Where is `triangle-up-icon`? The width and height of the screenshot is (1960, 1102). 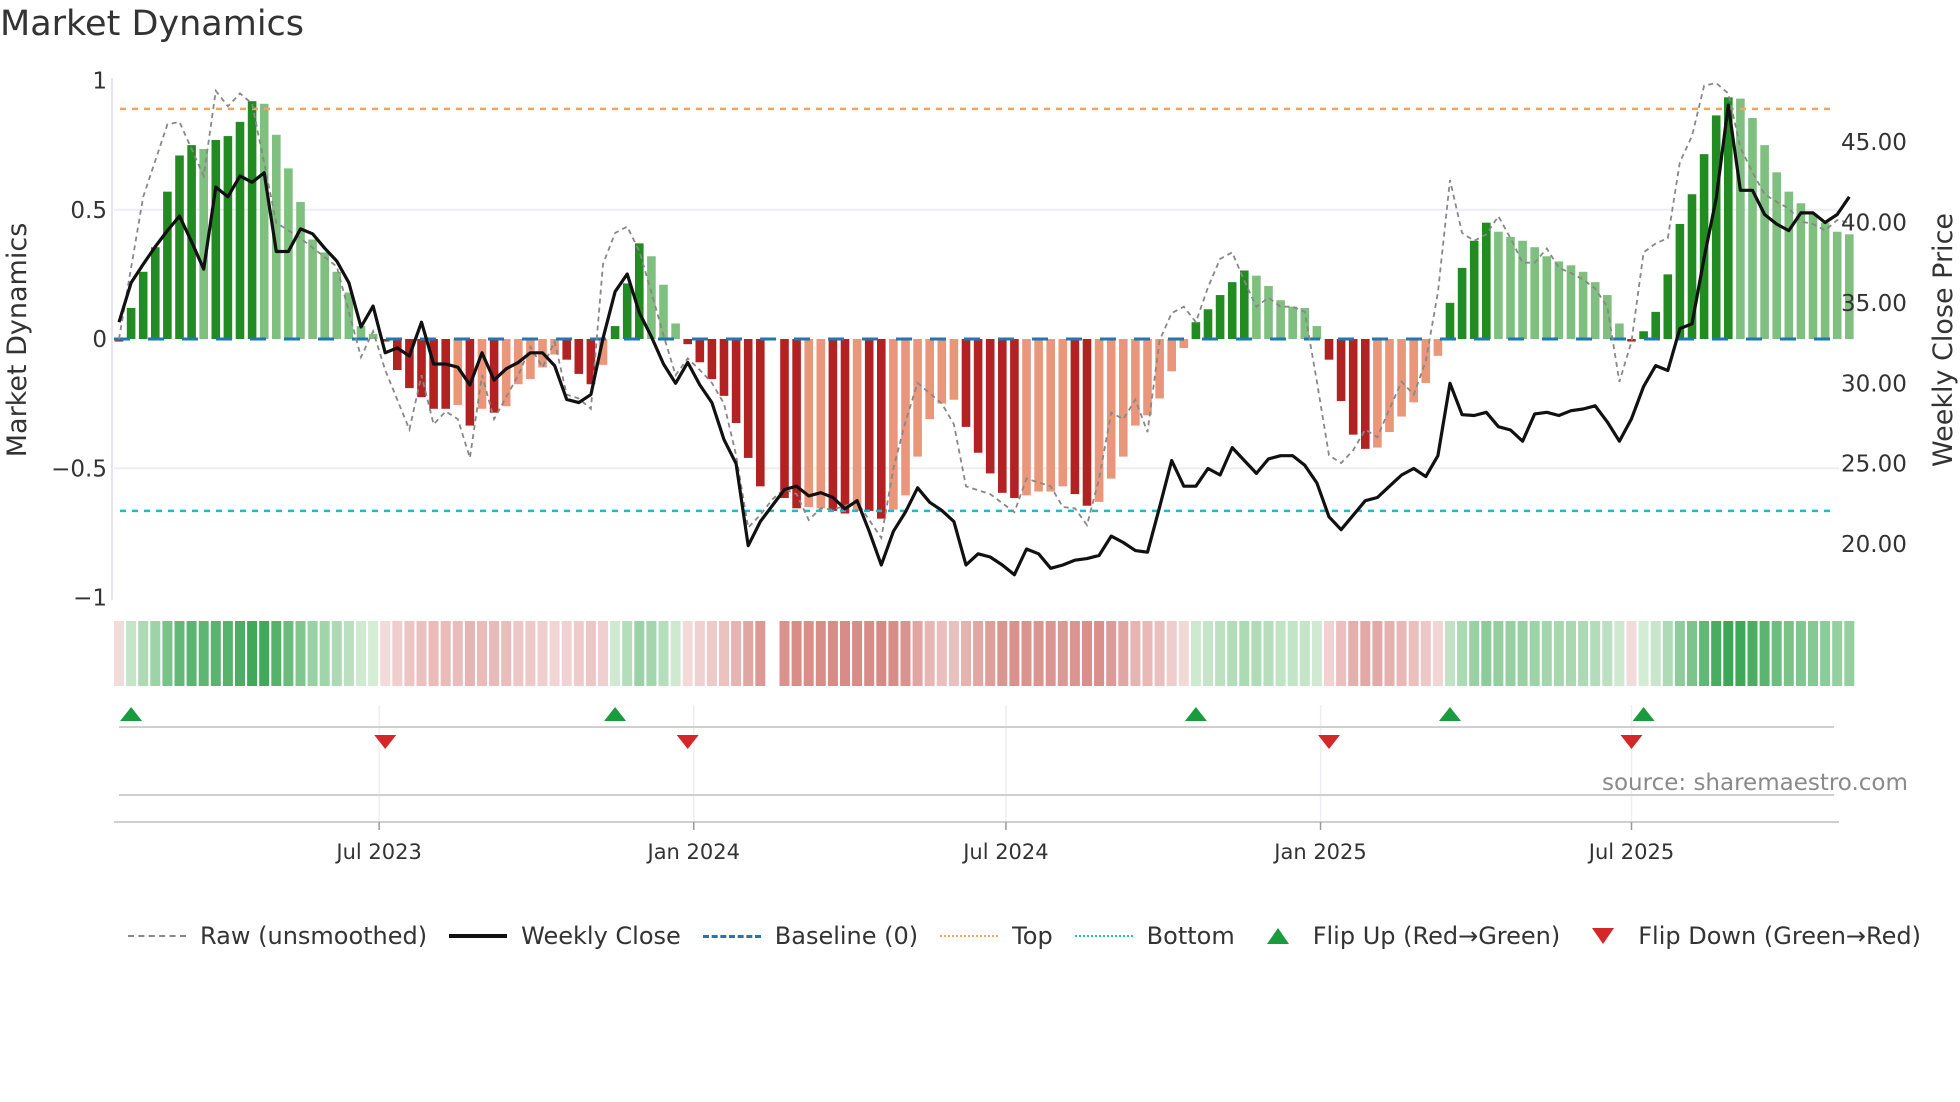 triangle-up-icon is located at coordinates (1277, 936).